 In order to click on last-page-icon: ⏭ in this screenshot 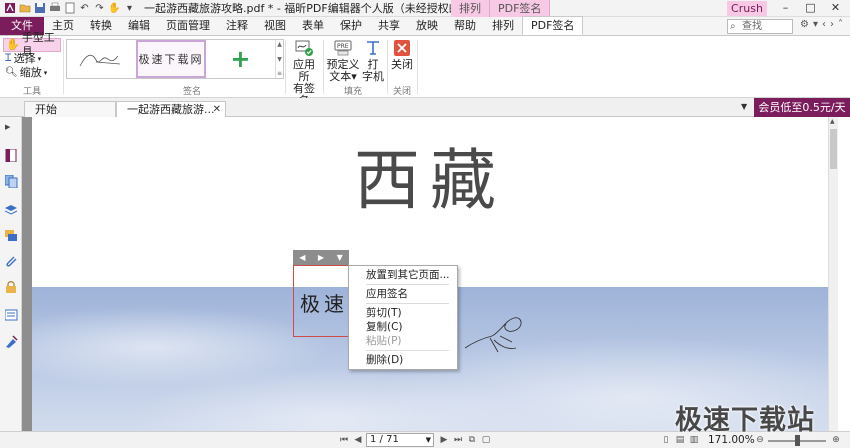, I will do `click(458, 440)`.